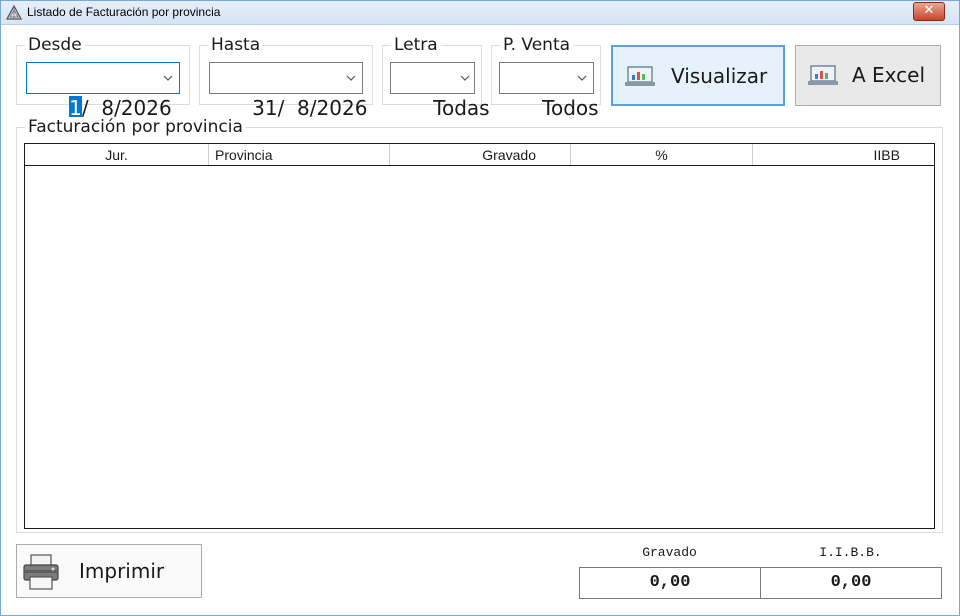 The height and width of the screenshot is (616, 960). What do you see at coordinates (440, 91) in the screenshot?
I see `letra-select: Todas` at bounding box center [440, 91].